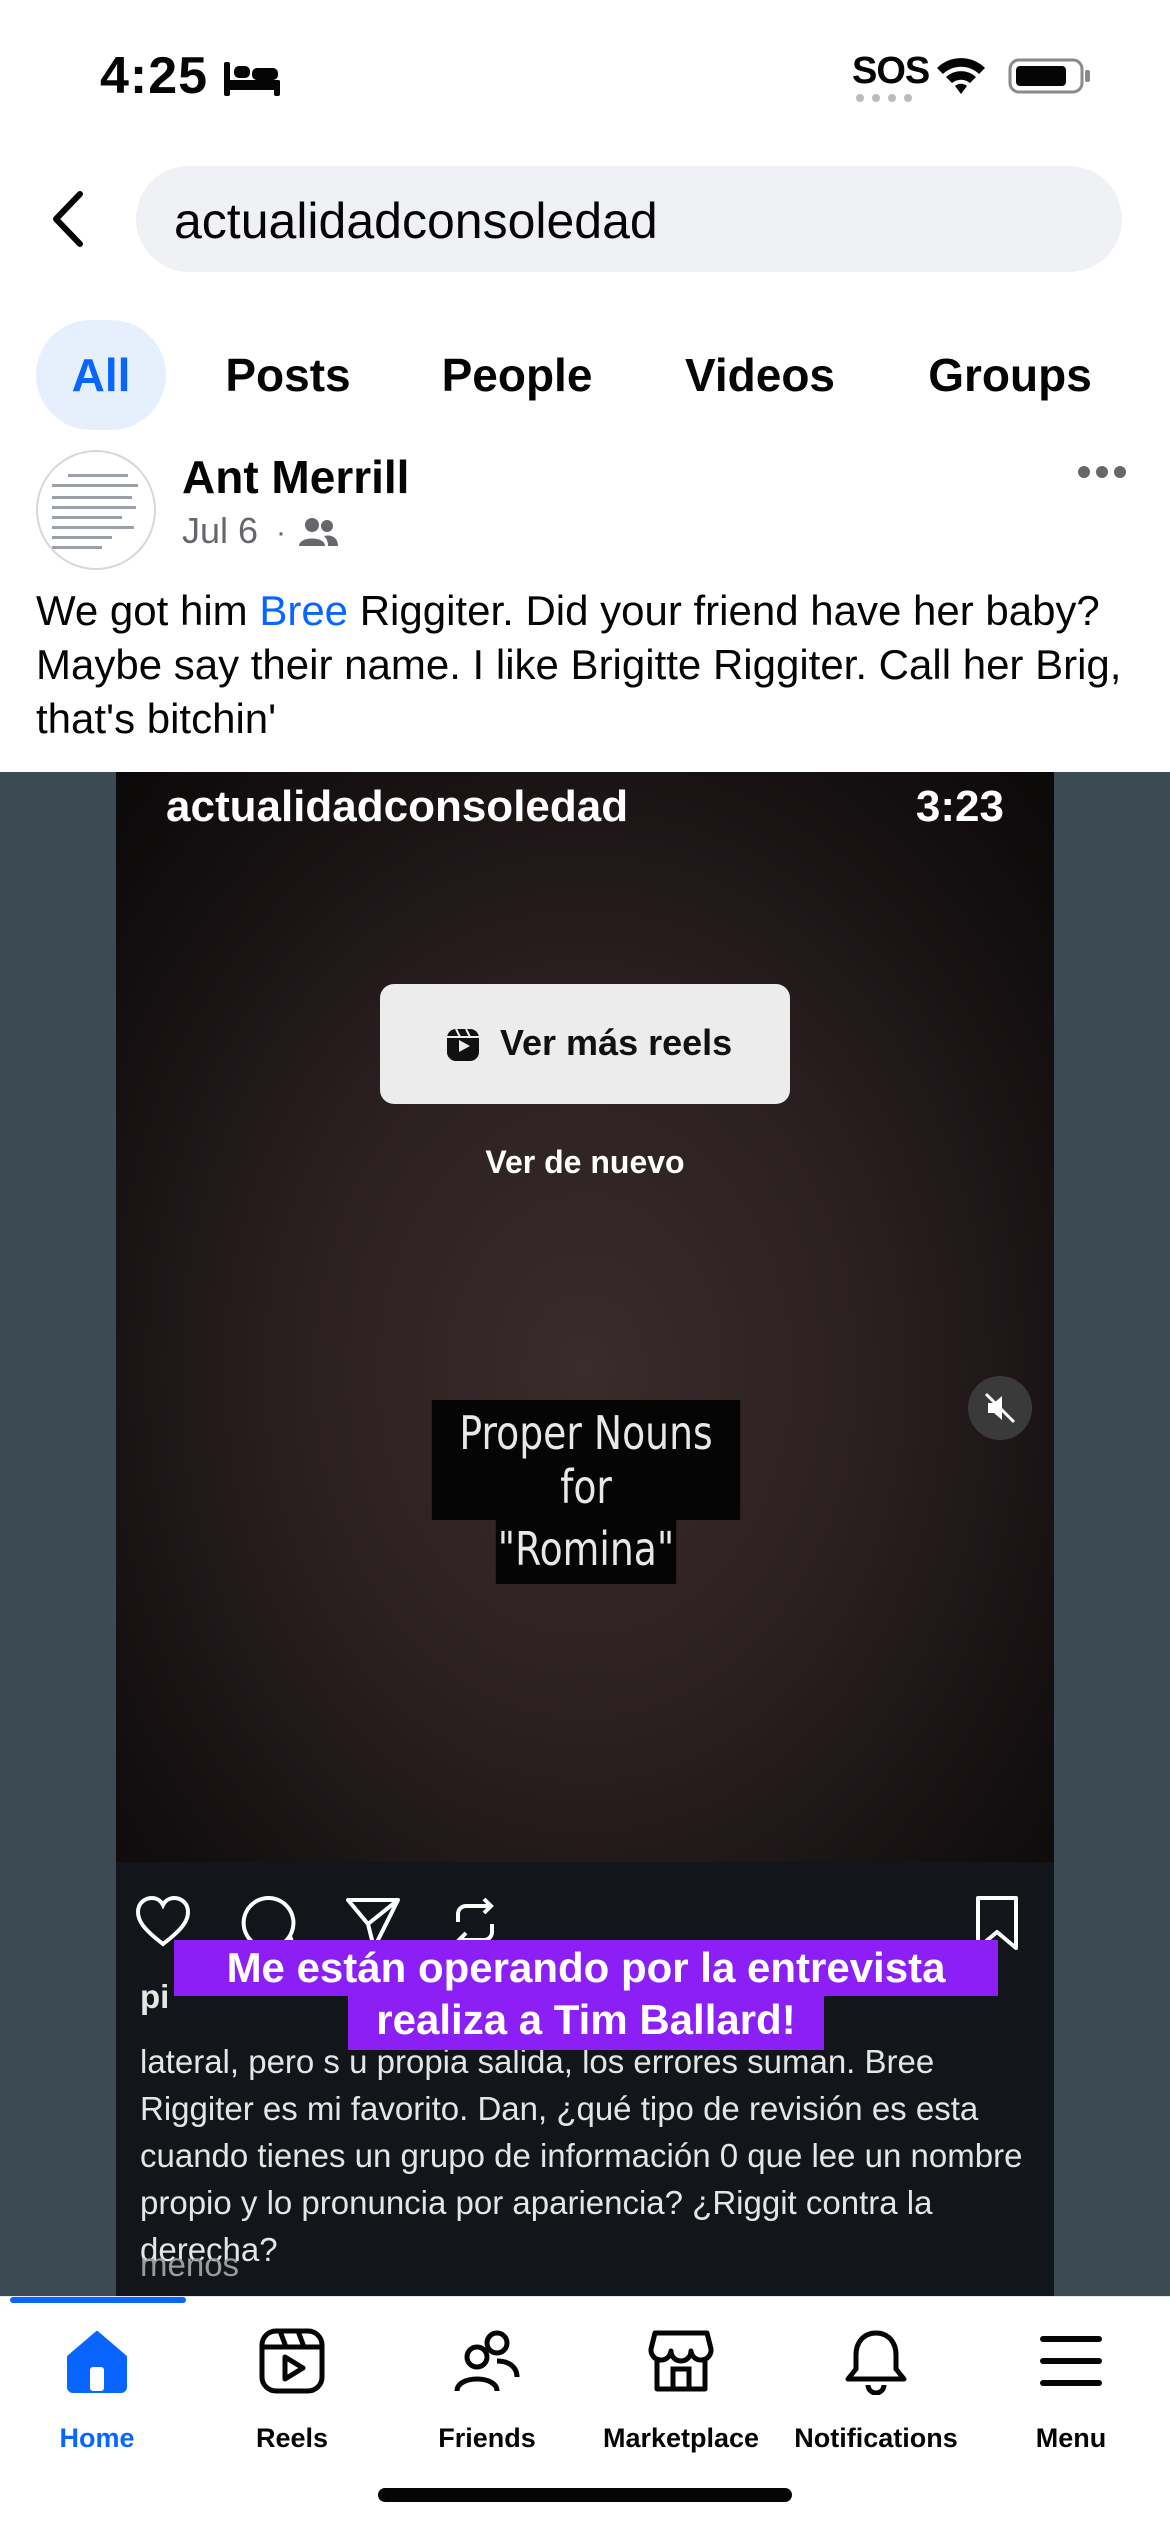 The height and width of the screenshot is (2532, 1170). What do you see at coordinates (155, 1996) in the screenshot?
I see `ig-caption-start: pi` at bounding box center [155, 1996].